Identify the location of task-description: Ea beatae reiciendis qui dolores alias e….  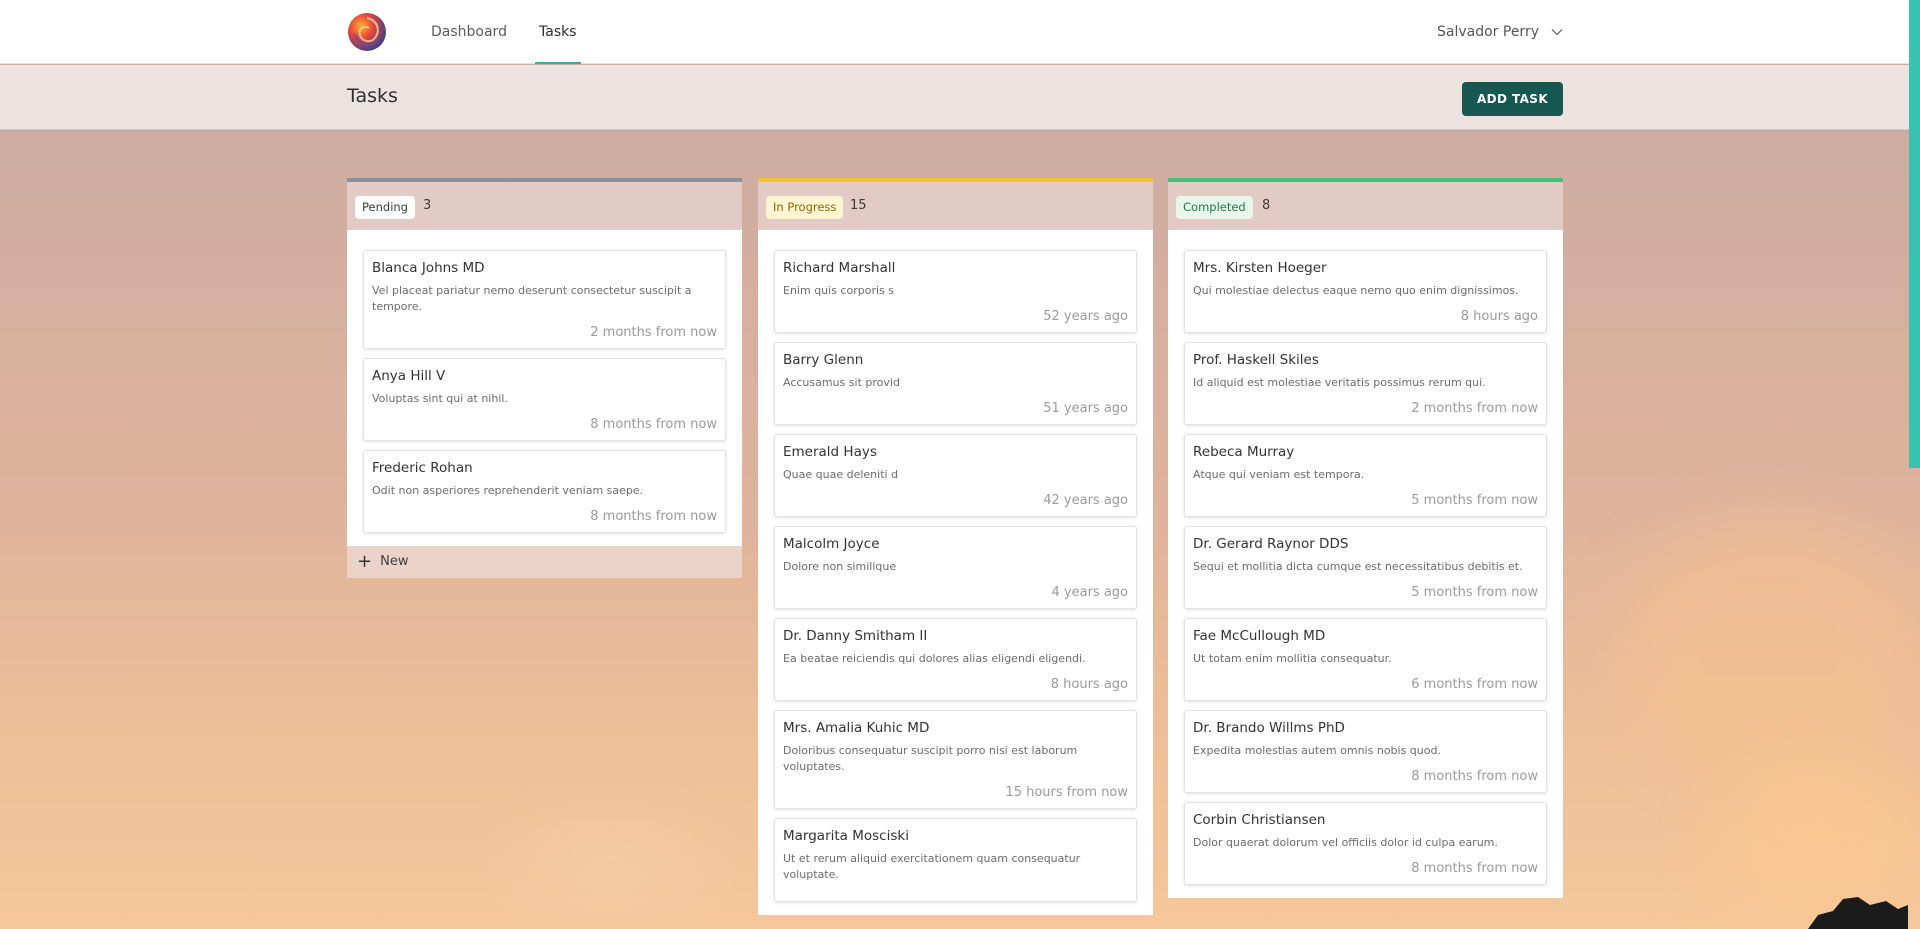
(934, 658).